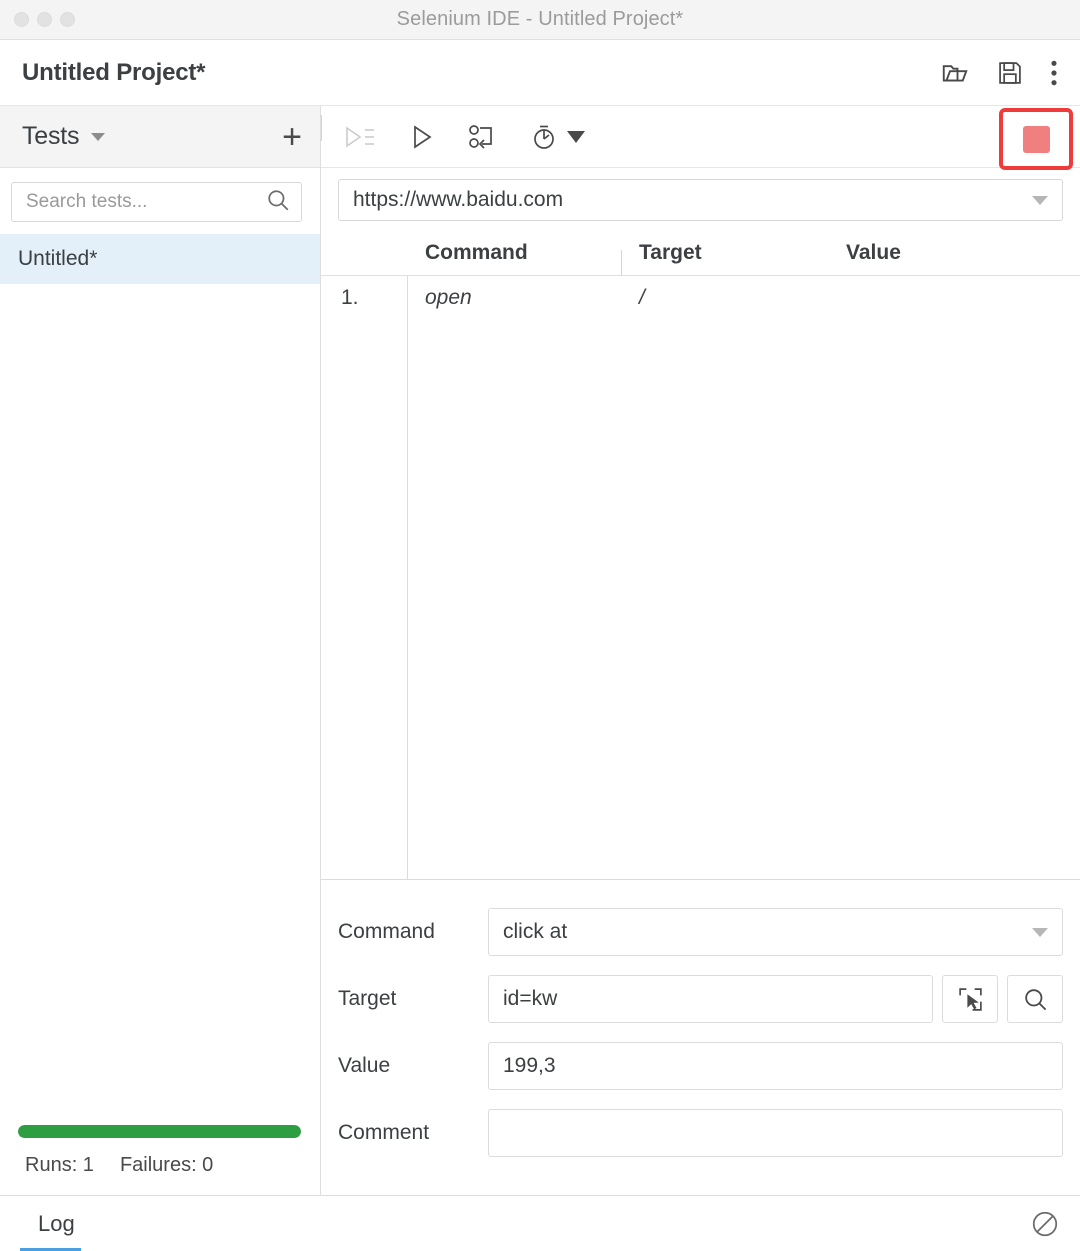 Image resolution: width=1080 pixels, height=1251 pixels. I want to click on tab-log: Log, so click(50, 1223).